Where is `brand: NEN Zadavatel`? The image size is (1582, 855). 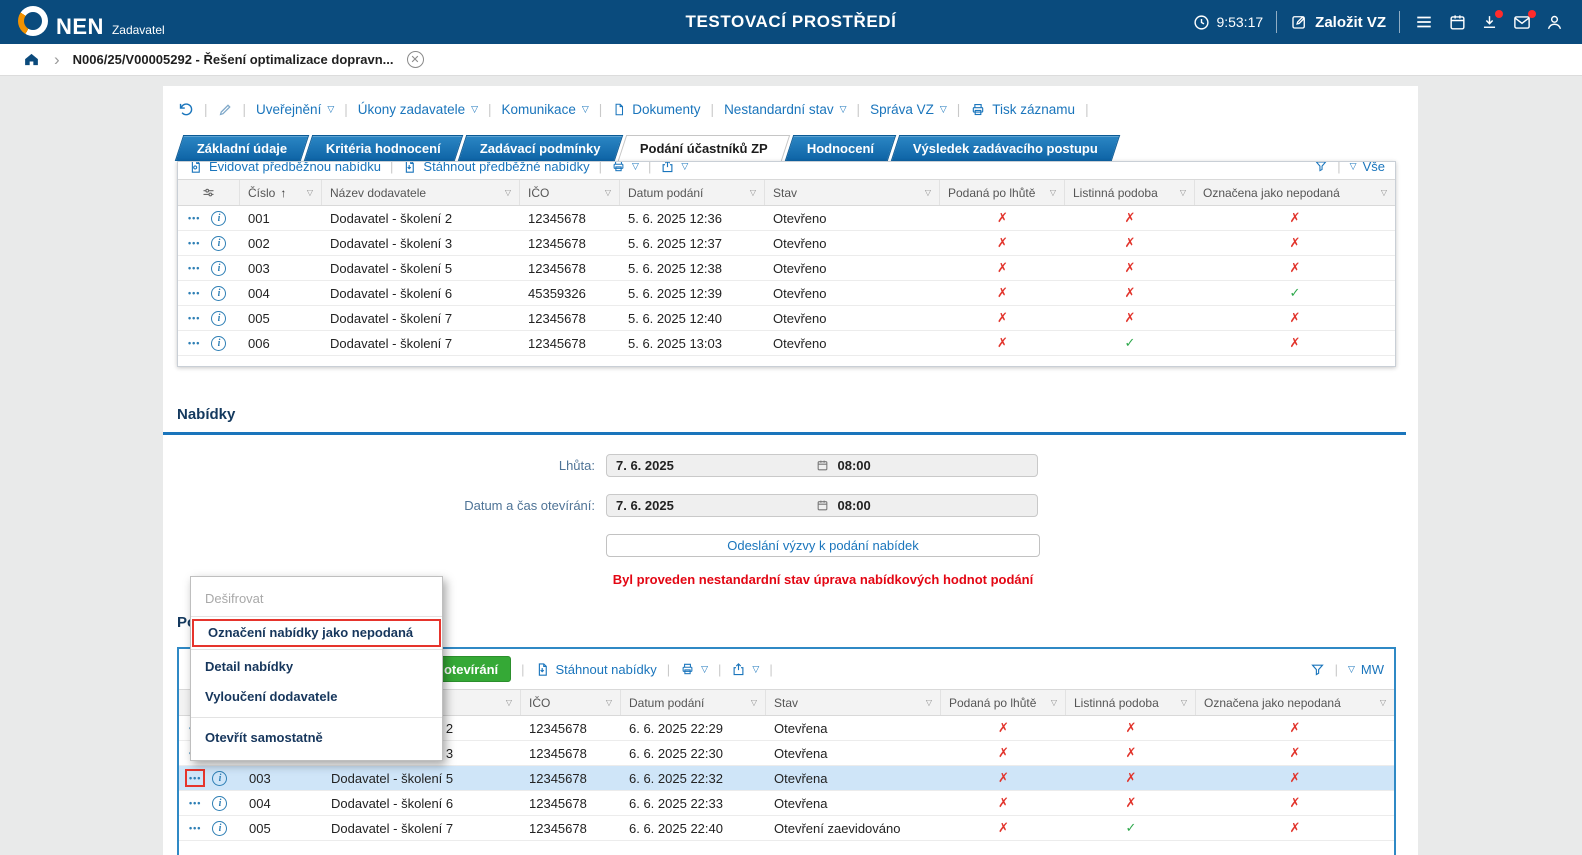
brand: NEN Zadavatel is located at coordinates (91, 22).